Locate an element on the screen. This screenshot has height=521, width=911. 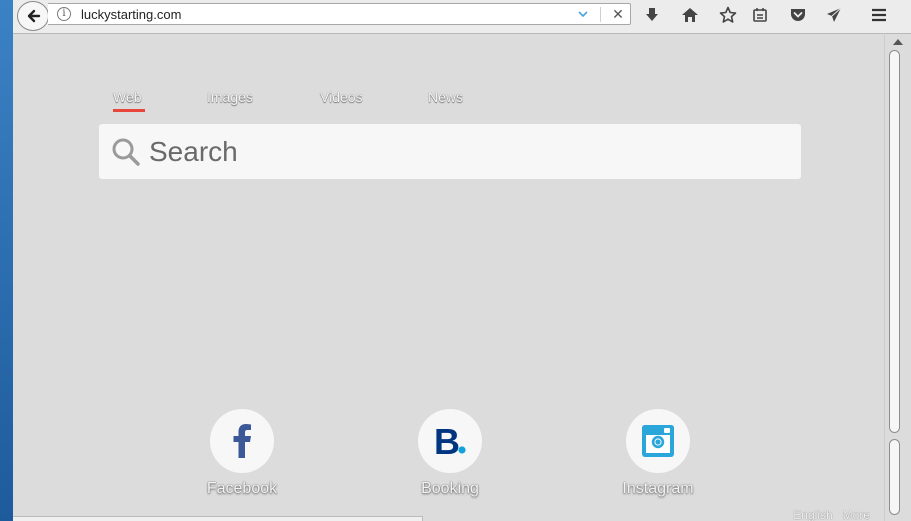
download-icon is located at coordinates (652, 15).